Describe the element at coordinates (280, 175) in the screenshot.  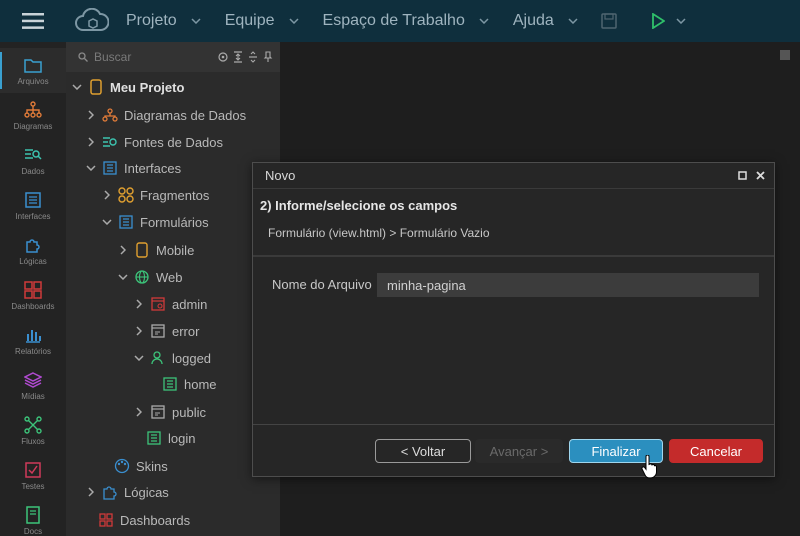
I see `dialog-title: Novo` at that location.